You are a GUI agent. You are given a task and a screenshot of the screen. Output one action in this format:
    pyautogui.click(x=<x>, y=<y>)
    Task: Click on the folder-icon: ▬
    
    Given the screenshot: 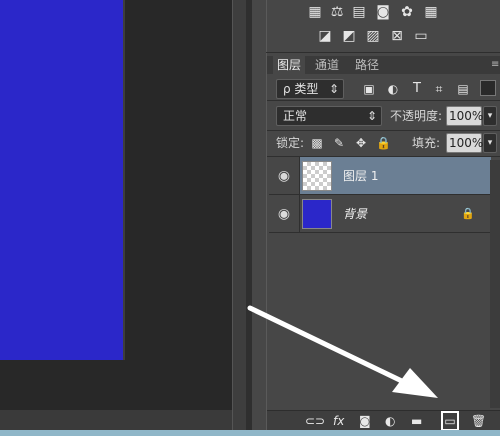 What is the action you would take?
    pyautogui.click(x=416, y=421)
    